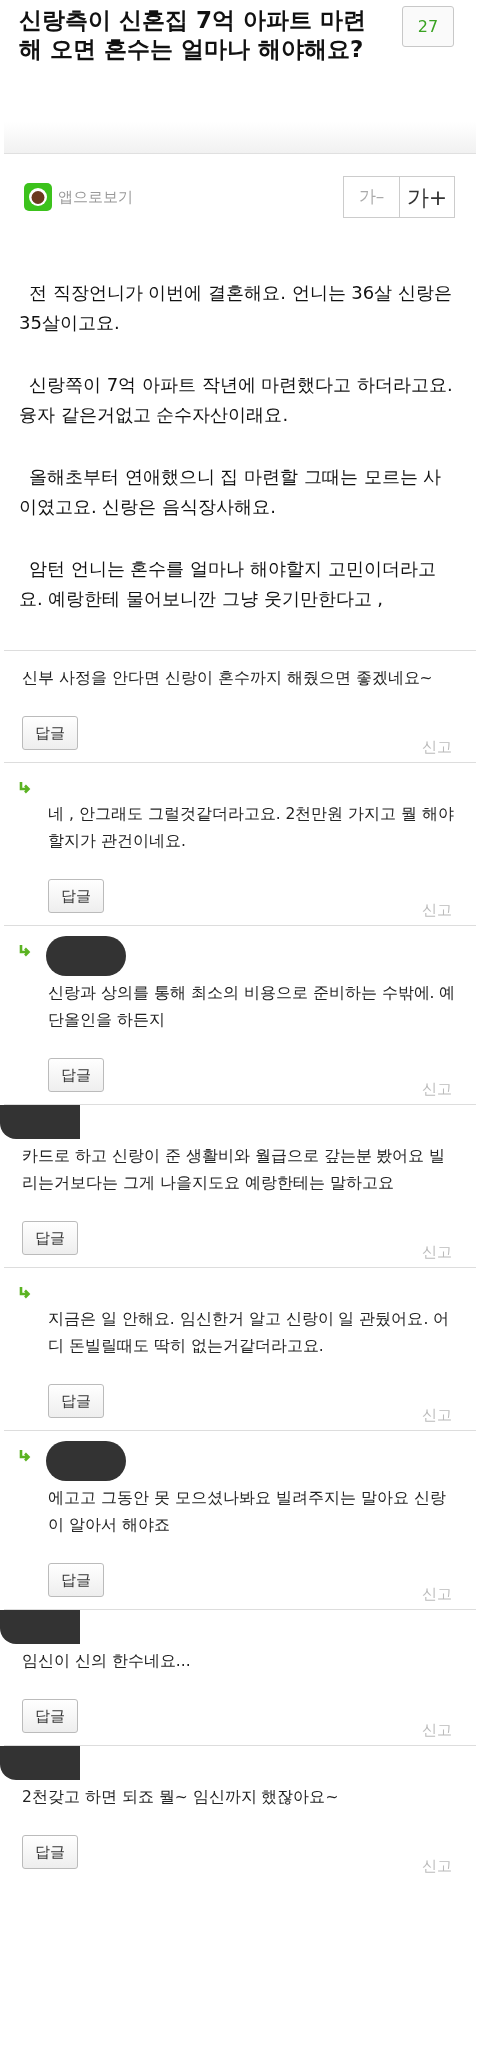 This screenshot has height=2060, width=480. What do you see at coordinates (249, 1333) in the screenshot?
I see `comment-text: 지금은 일 안해요. 임신한거 알고 신랑이 일 관뒀어요. 어디 돈빌릴때도 딱히 없는거같더라고요.` at bounding box center [249, 1333].